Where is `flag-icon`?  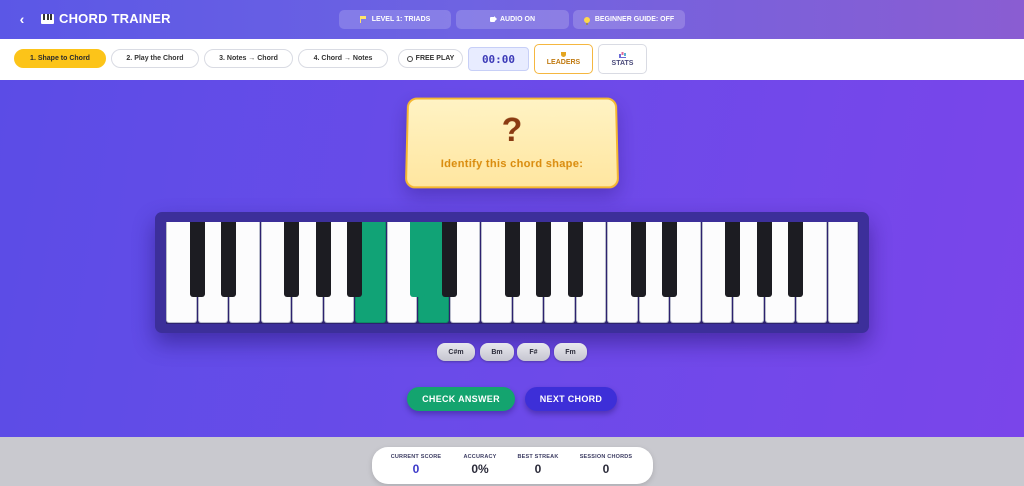 flag-icon is located at coordinates (363, 19).